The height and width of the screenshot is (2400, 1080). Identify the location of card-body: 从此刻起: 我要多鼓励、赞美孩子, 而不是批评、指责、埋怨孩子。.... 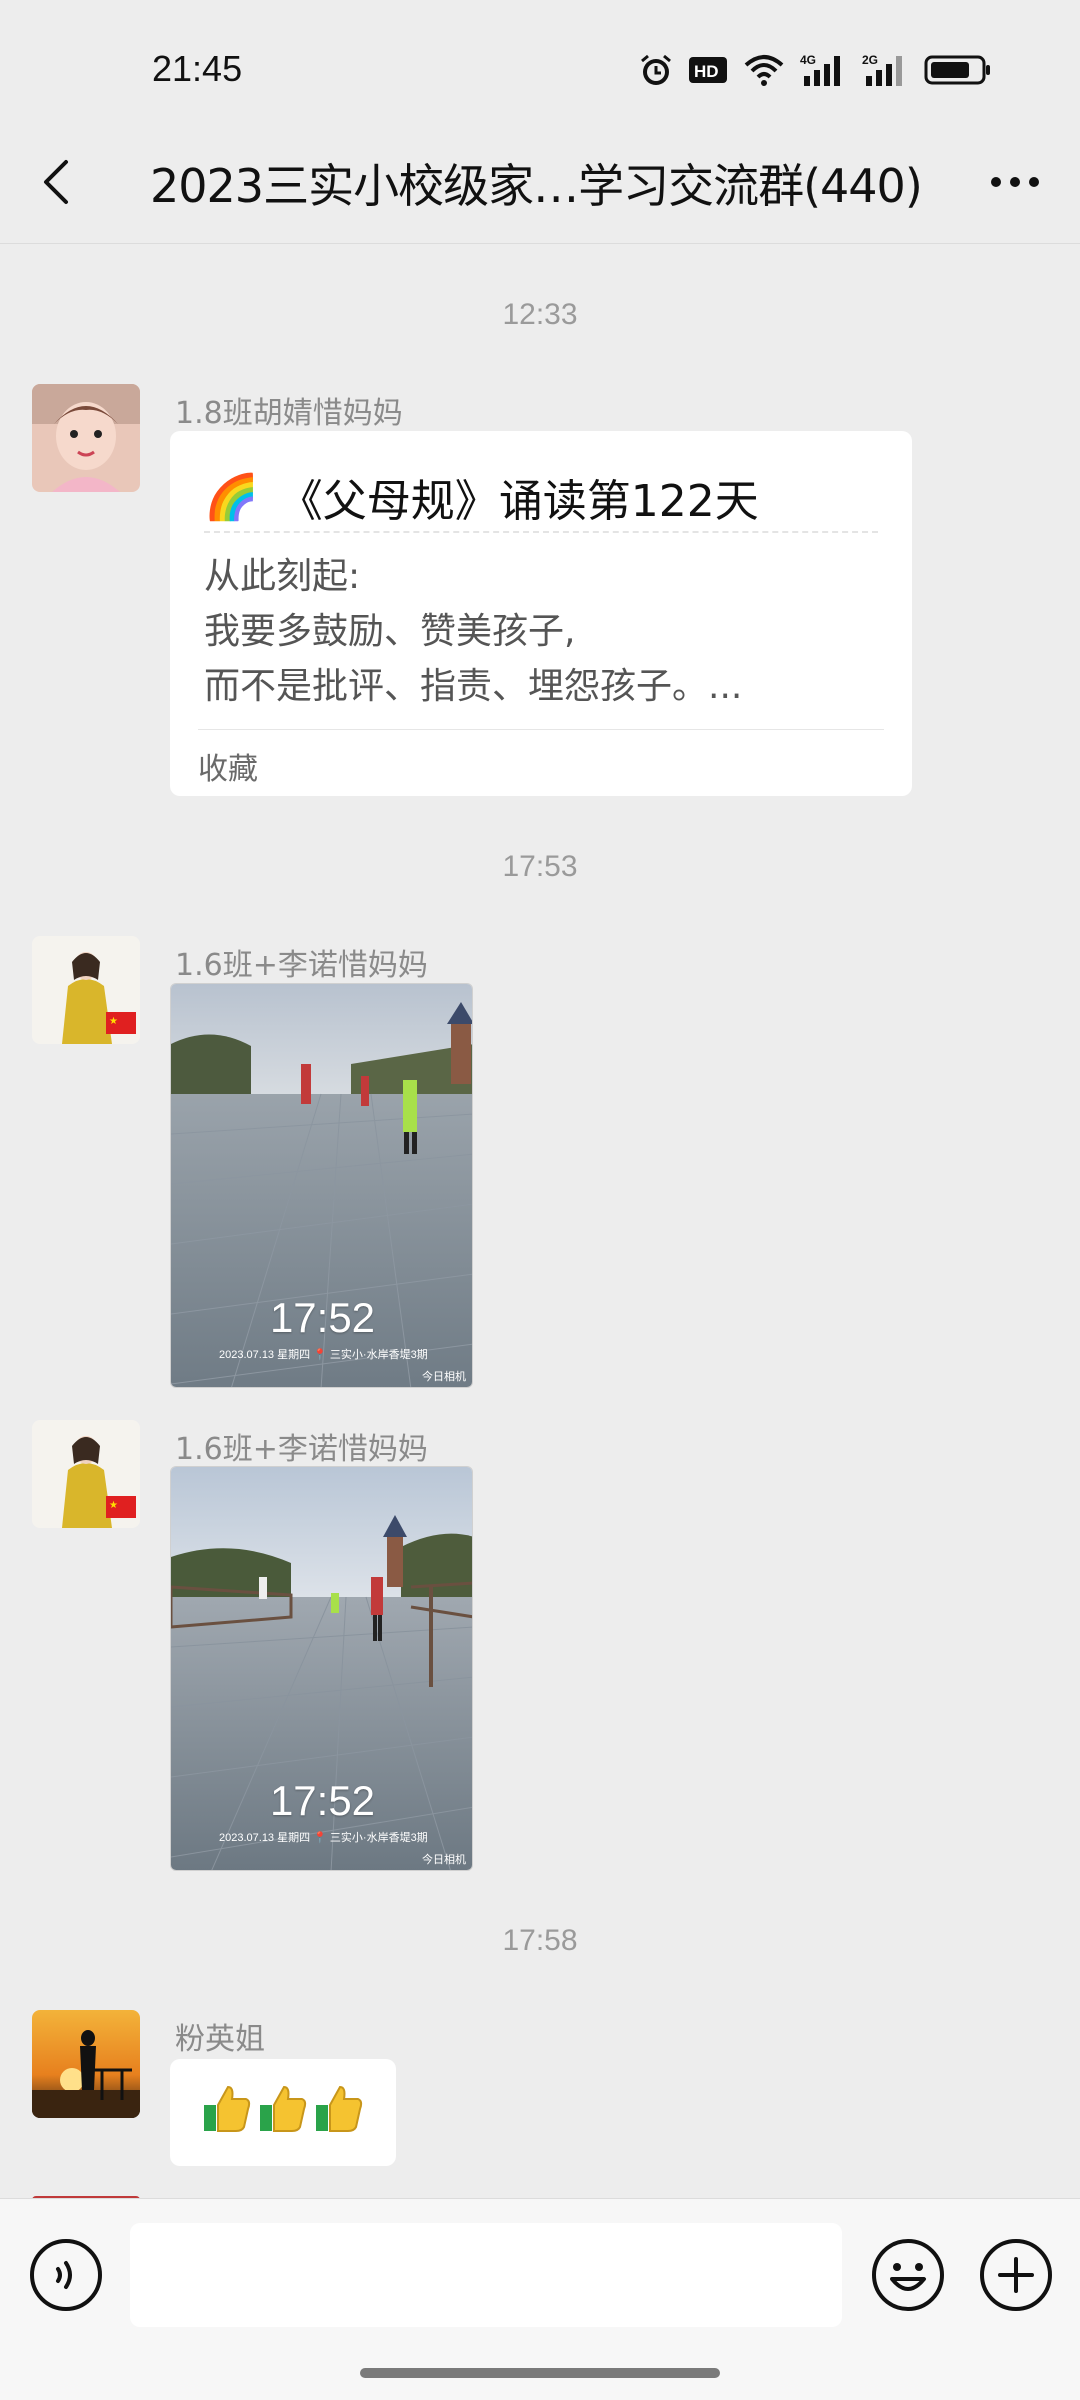
(473, 631).